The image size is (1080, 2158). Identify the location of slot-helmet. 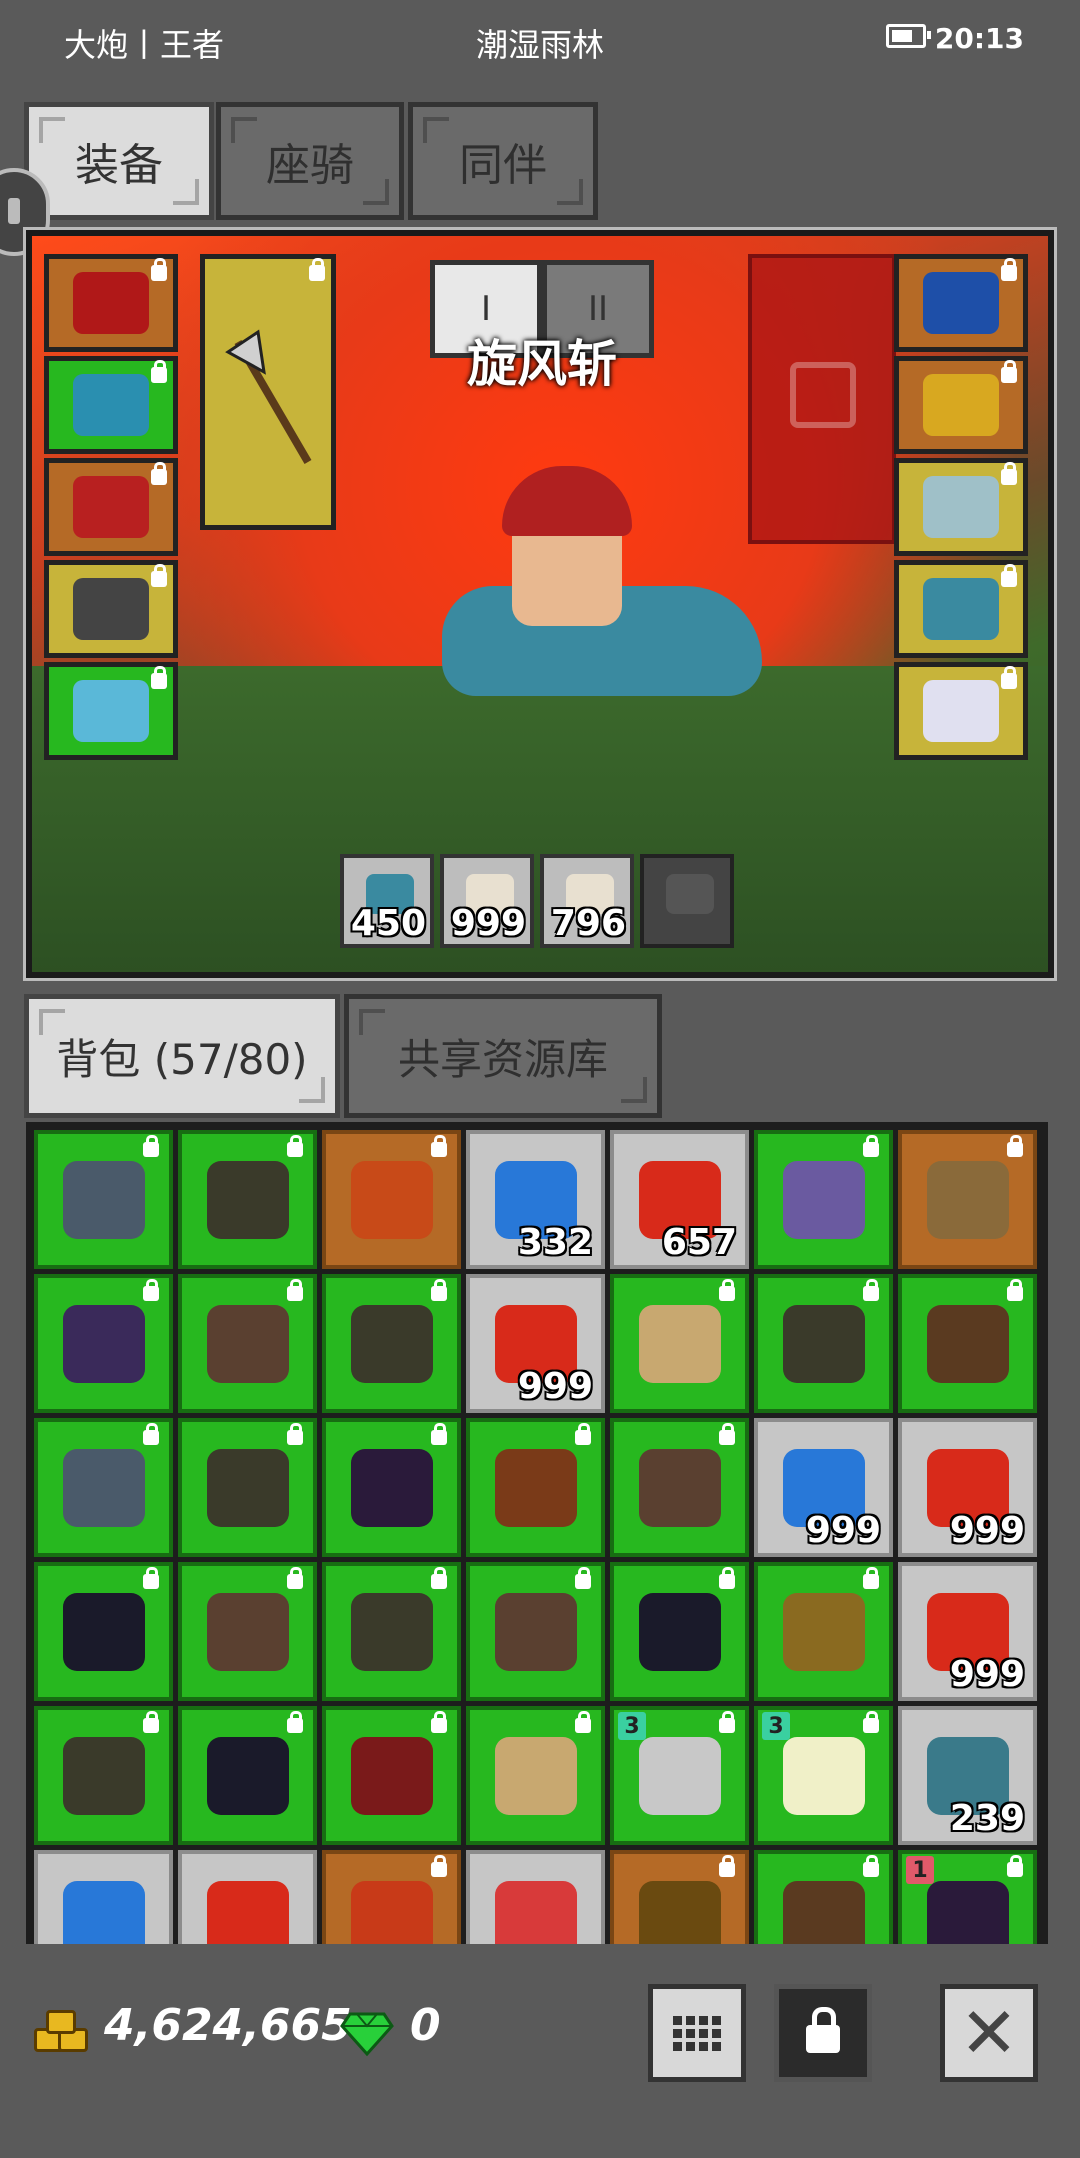
(111, 303).